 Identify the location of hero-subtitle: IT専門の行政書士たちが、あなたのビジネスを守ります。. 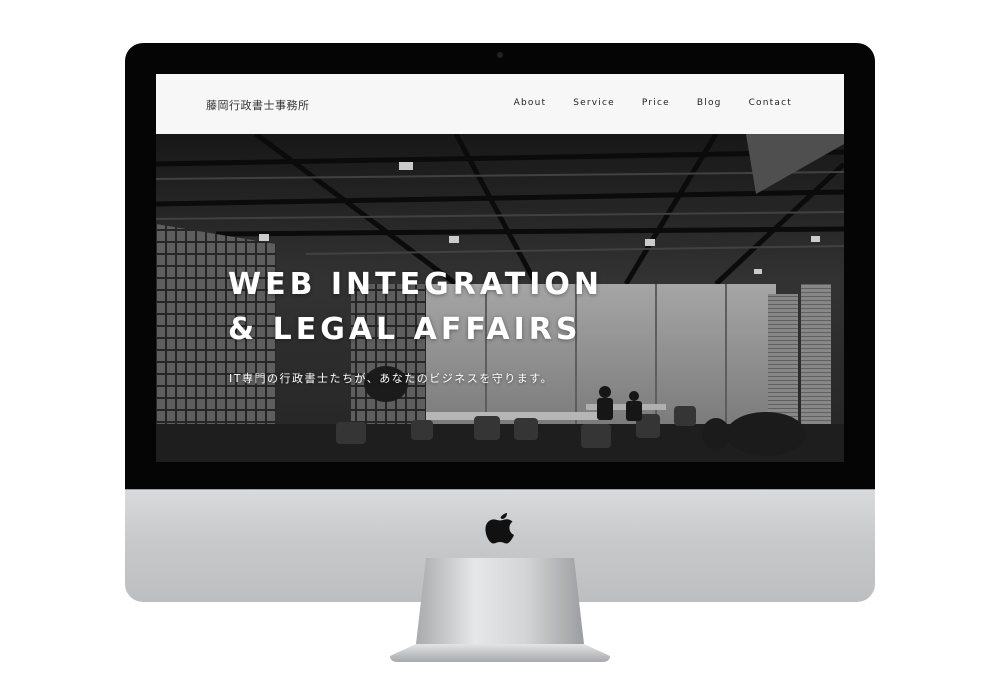
(391, 378).